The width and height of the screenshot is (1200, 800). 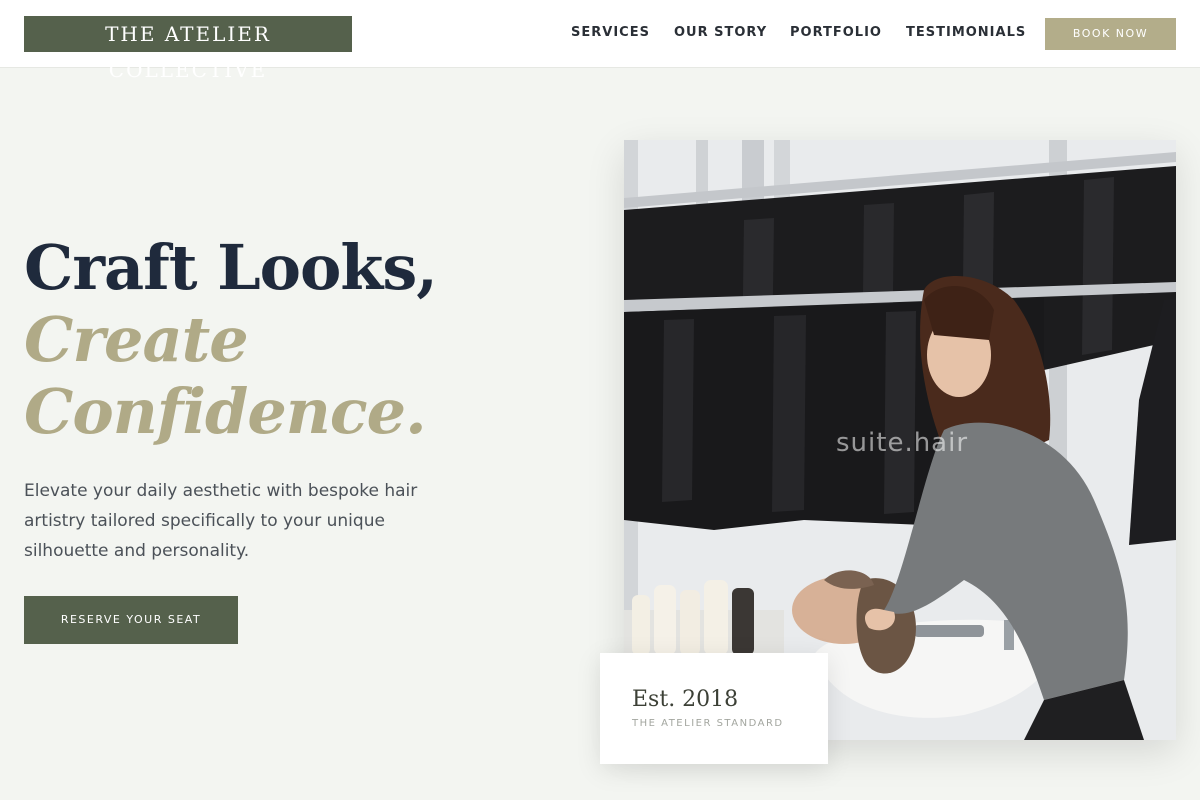 What do you see at coordinates (1110, 34) in the screenshot?
I see `book-now-button: BOOK NOW` at bounding box center [1110, 34].